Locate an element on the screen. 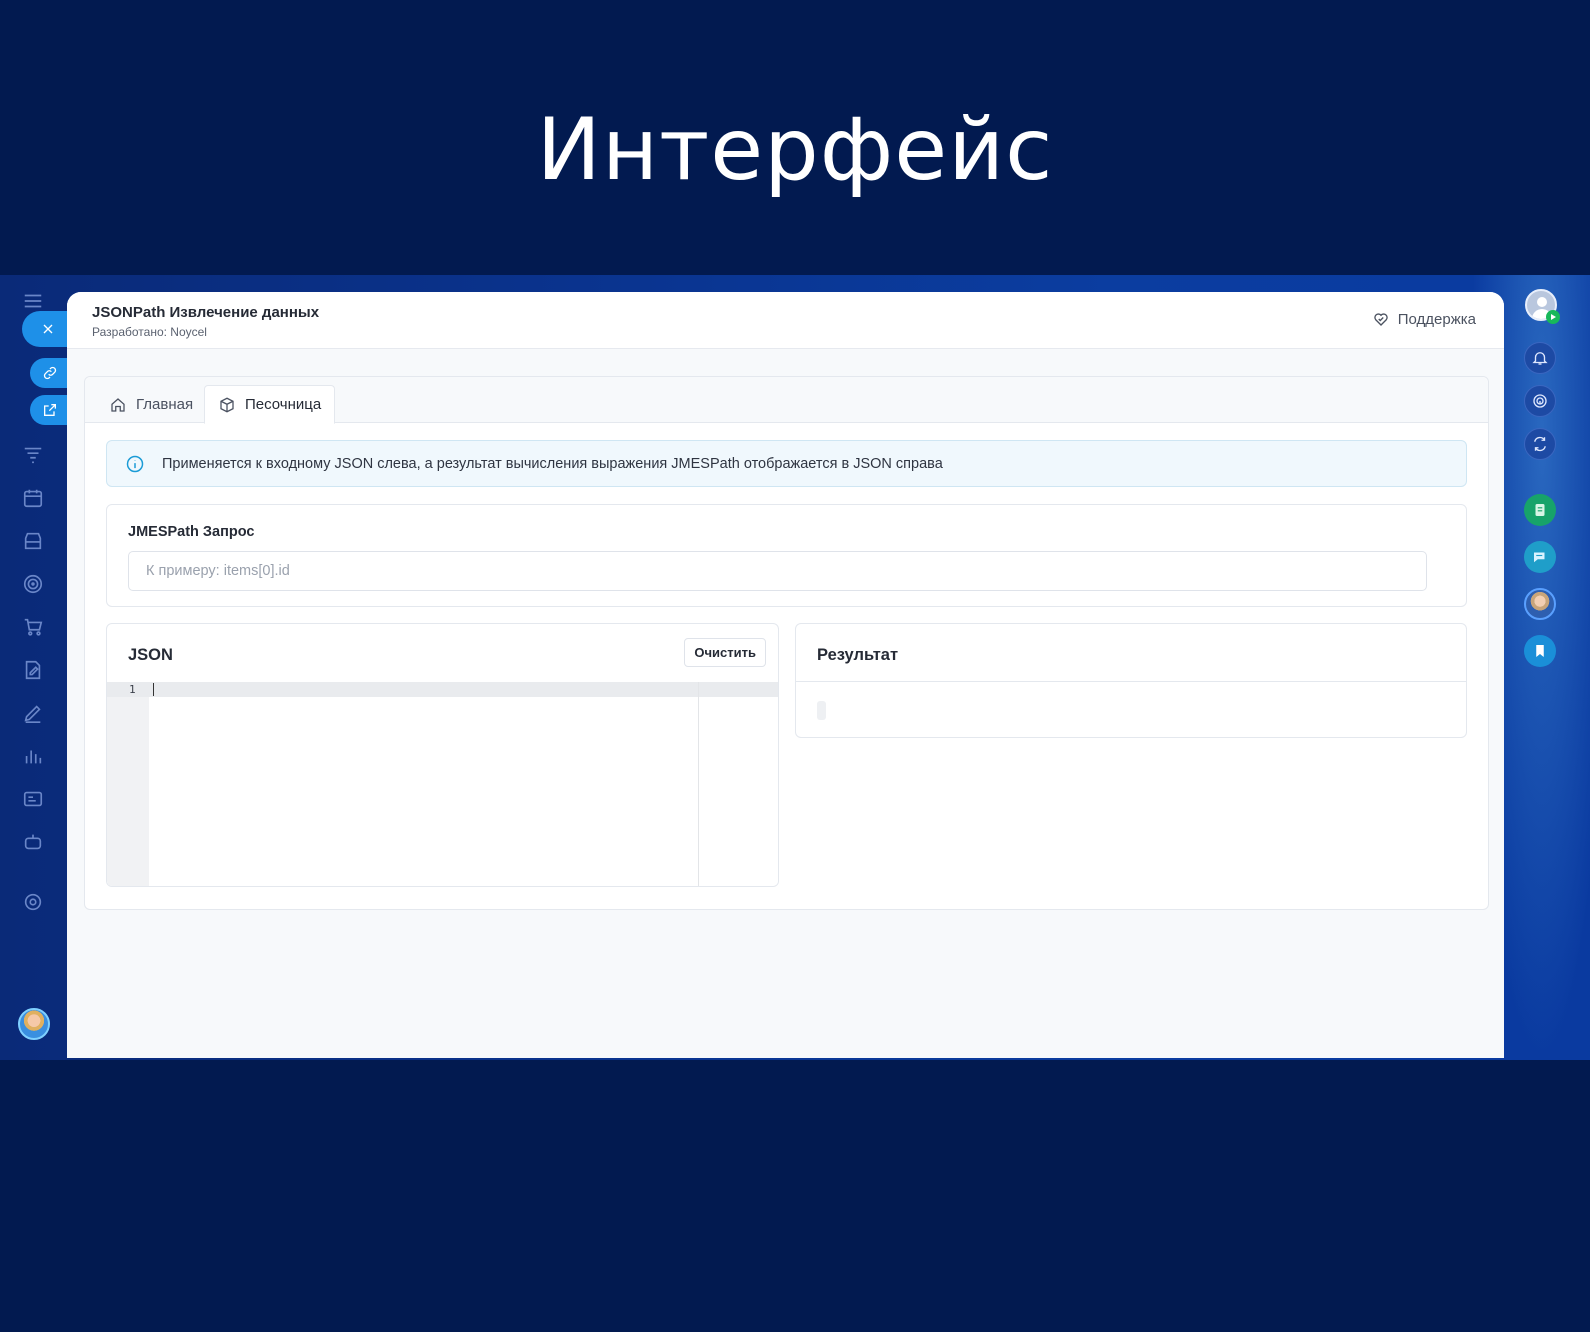 This screenshot has height=1332, width=1590. support-label: Поддержка is located at coordinates (1436, 319).